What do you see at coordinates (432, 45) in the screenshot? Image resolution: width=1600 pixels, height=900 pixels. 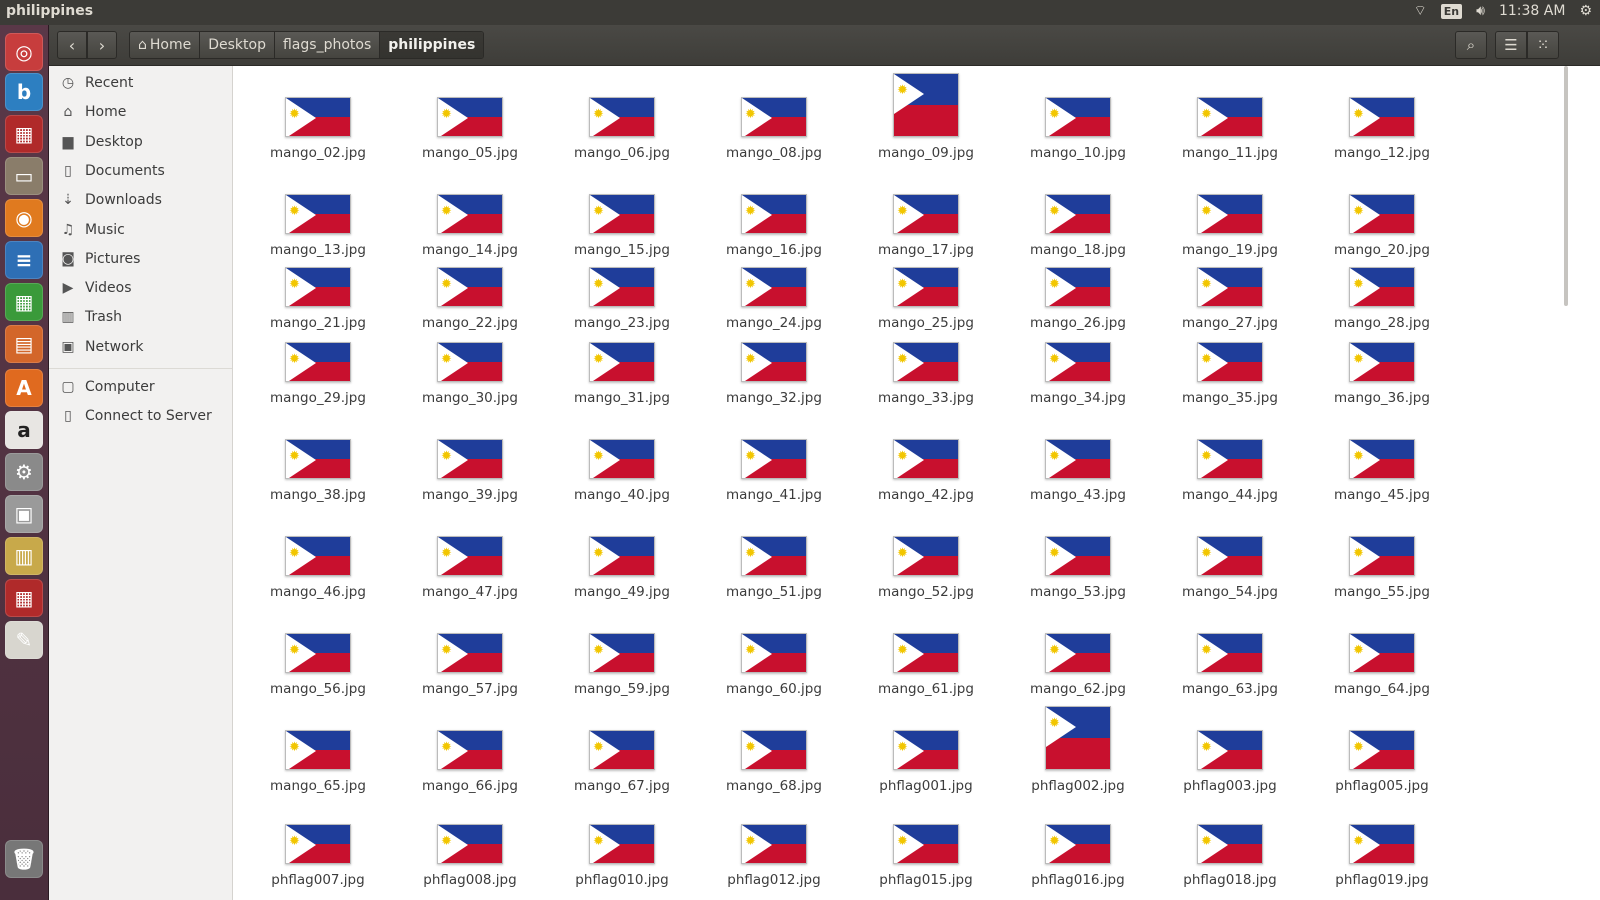 I see `breadcrumb-philippines: philippines` at bounding box center [432, 45].